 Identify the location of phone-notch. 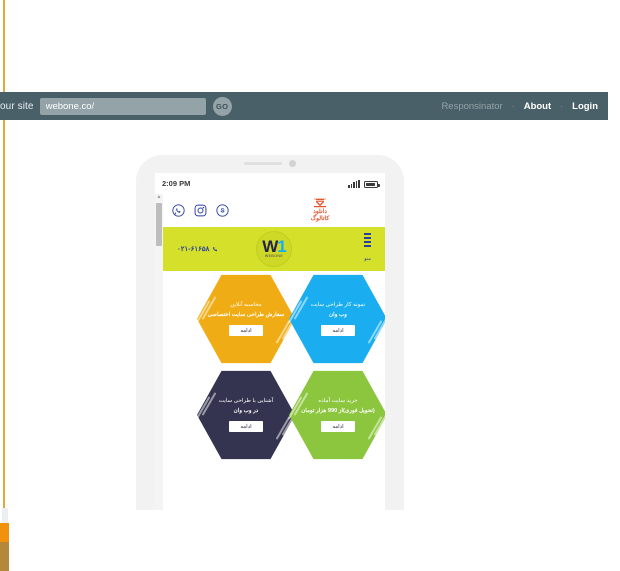
(270, 163).